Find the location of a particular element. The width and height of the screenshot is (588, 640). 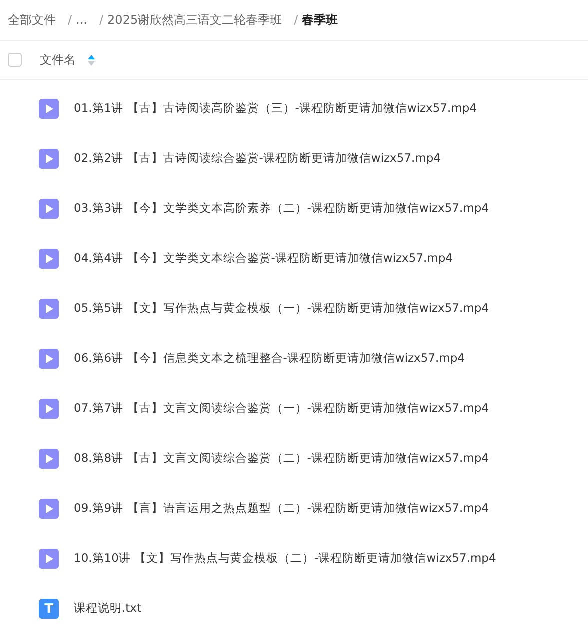

breadcrumb-item: 全部文件 is located at coordinates (32, 20).